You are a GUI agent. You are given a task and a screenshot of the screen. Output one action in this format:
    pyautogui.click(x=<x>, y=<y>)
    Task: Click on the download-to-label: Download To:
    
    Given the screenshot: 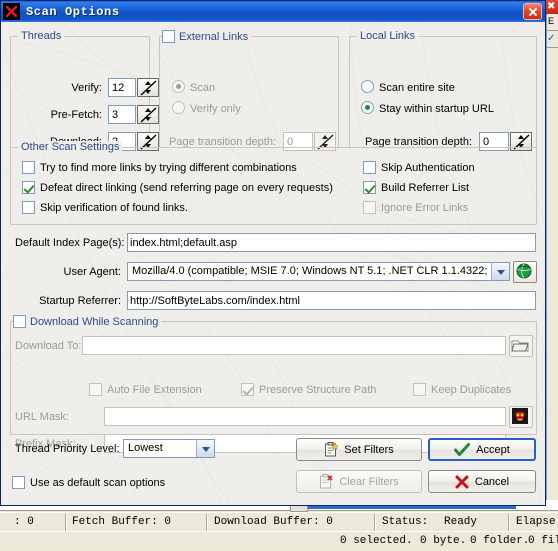 What is the action you would take?
    pyautogui.click(x=48, y=346)
    